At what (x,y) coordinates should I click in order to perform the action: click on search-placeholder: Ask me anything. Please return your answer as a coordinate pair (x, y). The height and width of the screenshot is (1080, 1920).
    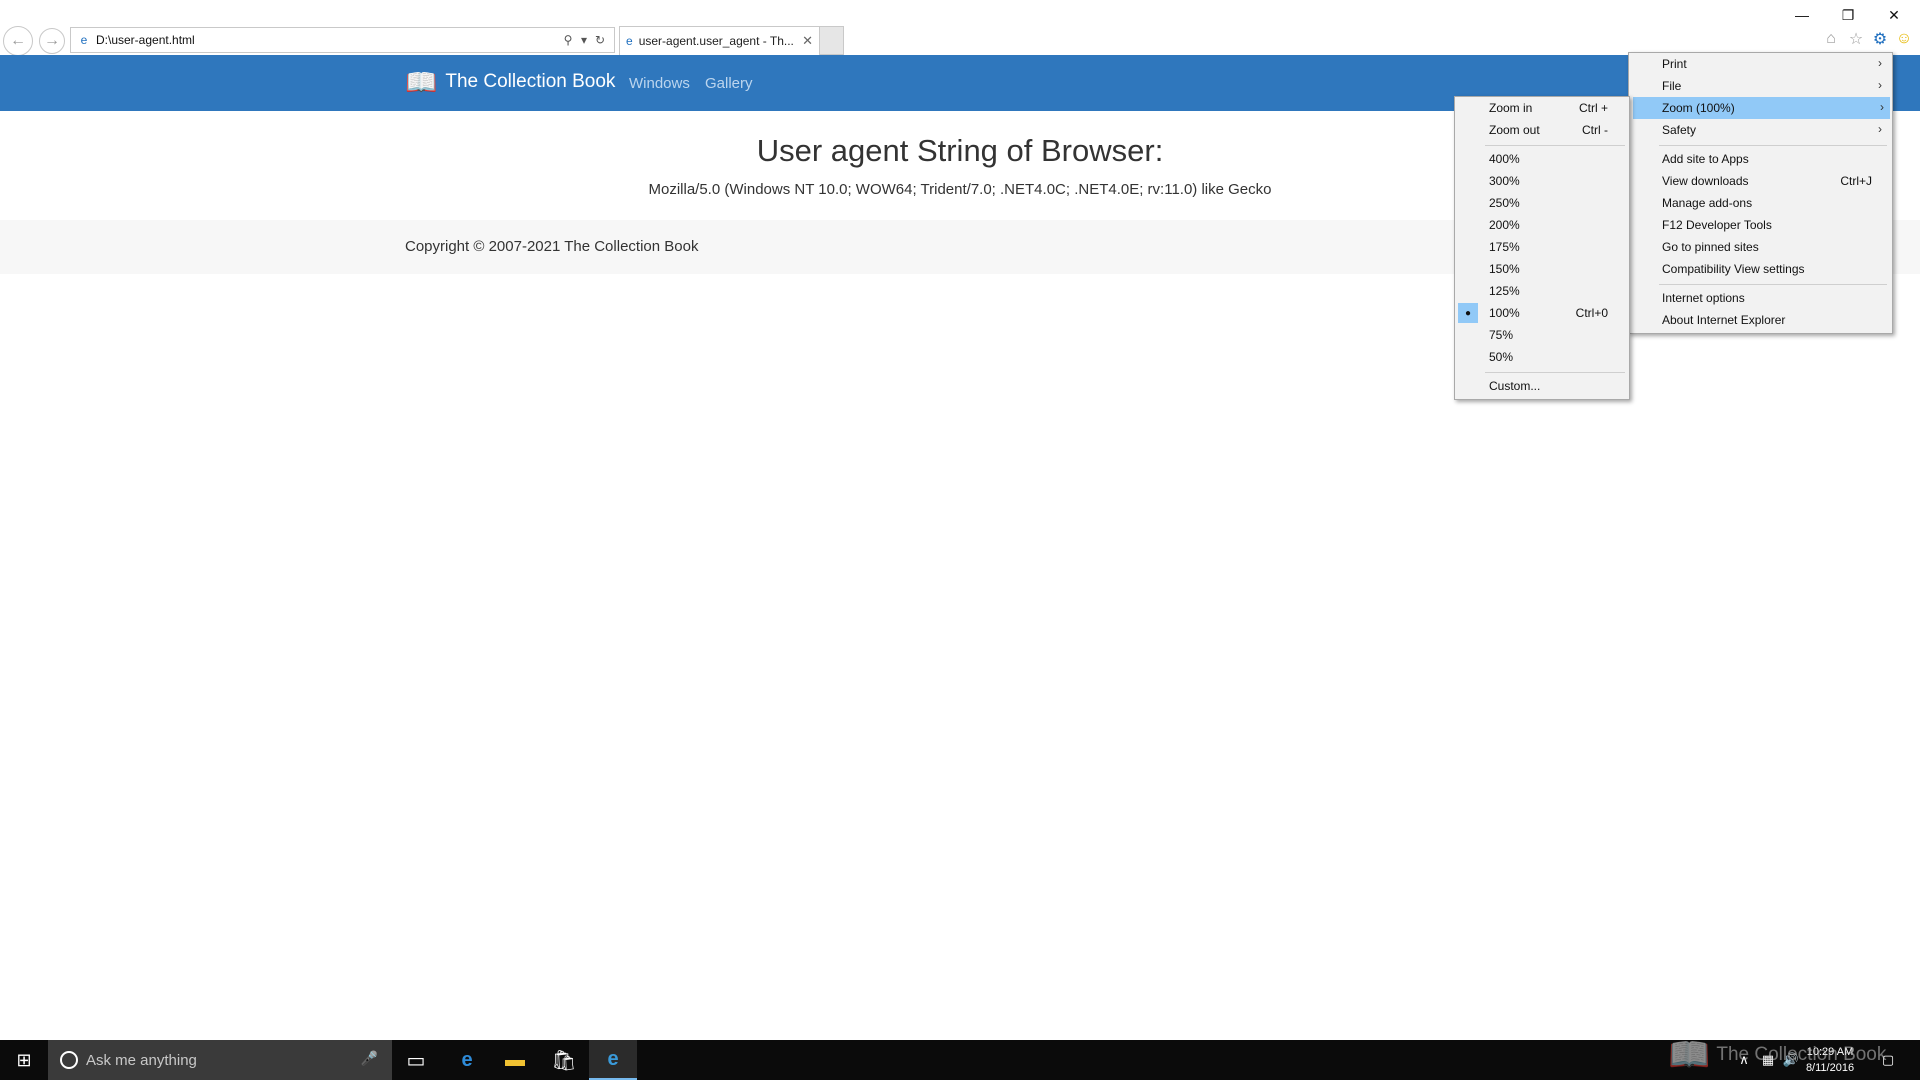
    Looking at the image, I should click on (141, 1060).